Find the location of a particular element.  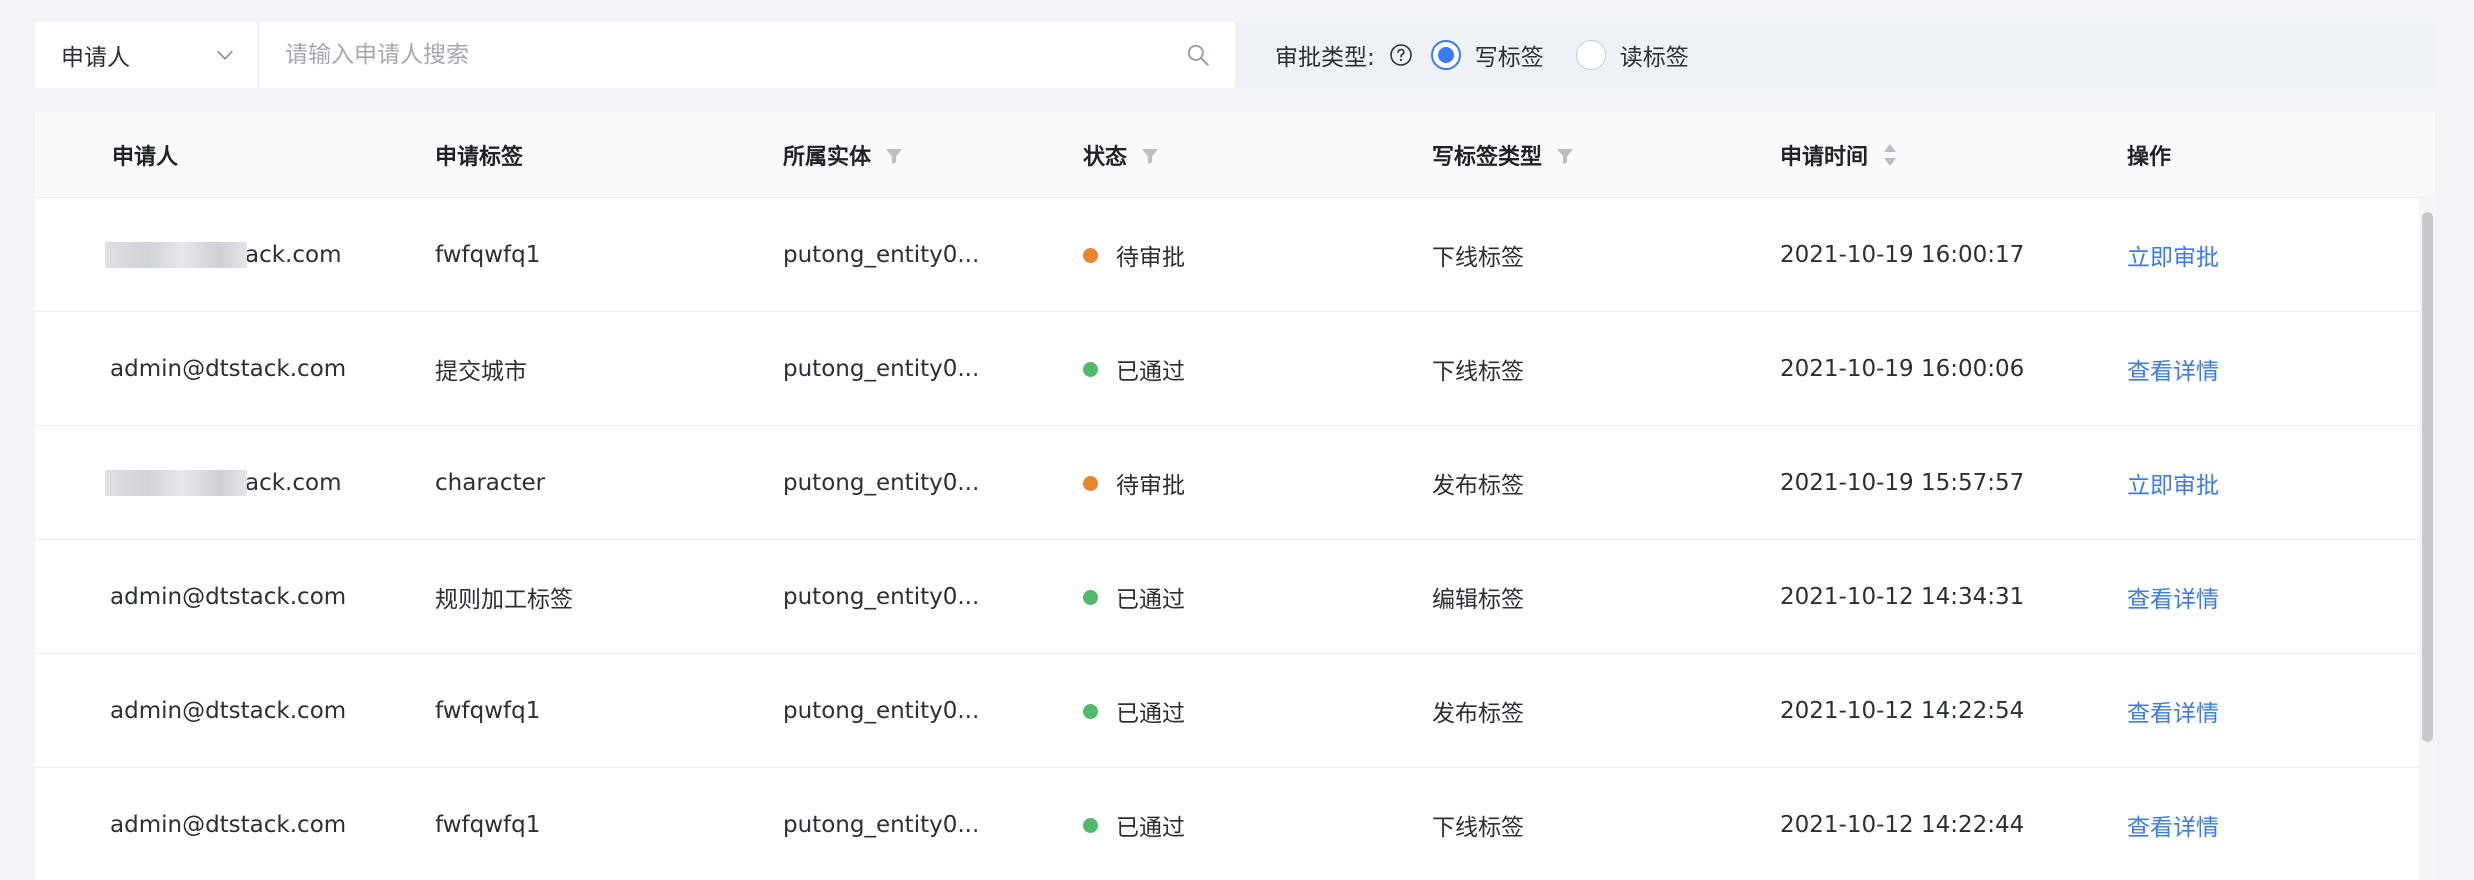

radio-read-tag-circle is located at coordinates (1590, 55).